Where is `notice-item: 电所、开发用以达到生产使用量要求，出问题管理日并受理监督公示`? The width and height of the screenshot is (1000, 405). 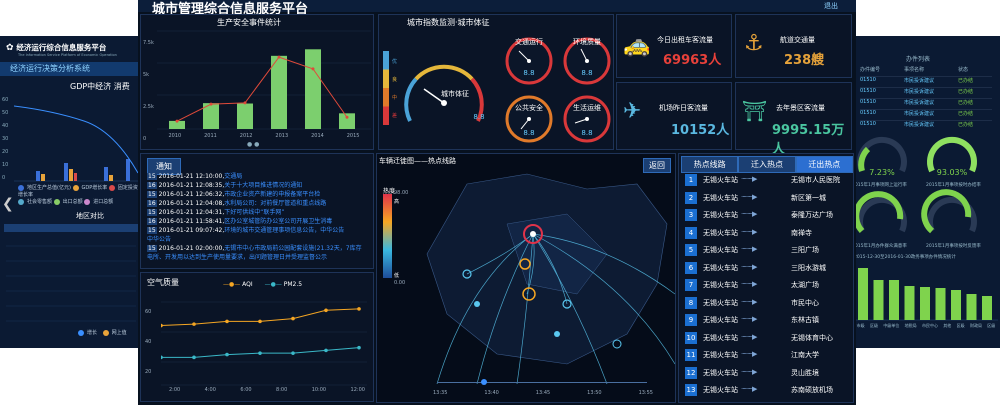
notice-item: 电所、开发用以达到生产使用量要求，出问题管理日并受理监督公示 is located at coordinates (259, 257).